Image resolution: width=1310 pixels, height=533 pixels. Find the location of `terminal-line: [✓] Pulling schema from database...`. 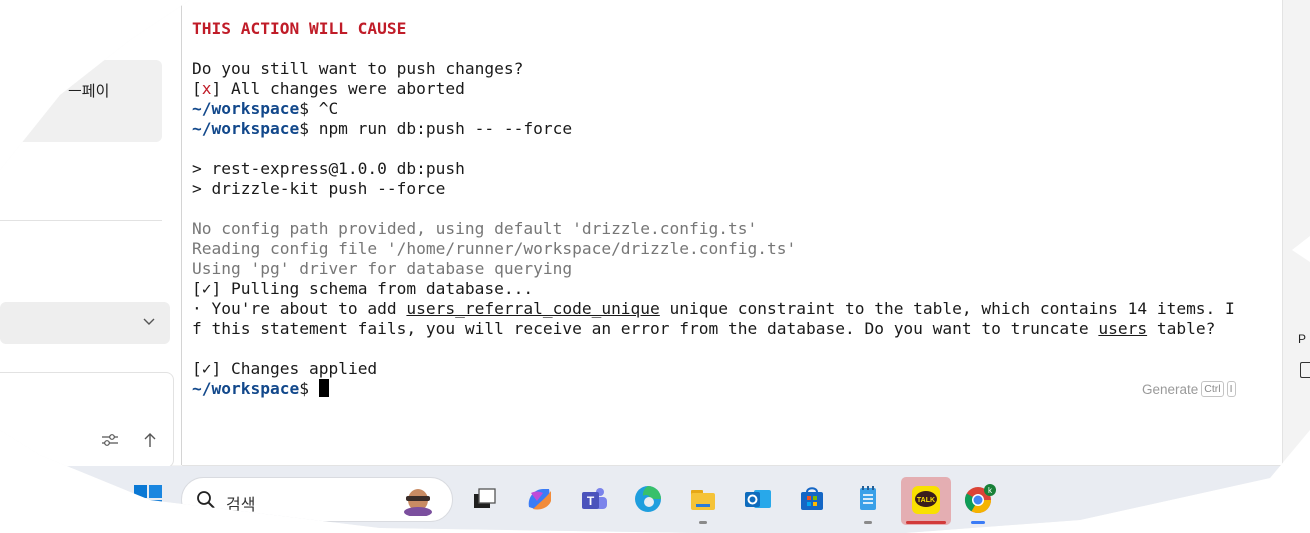

terminal-line: [✓] Pulling schema from database... is located at coordinates (363, 288).